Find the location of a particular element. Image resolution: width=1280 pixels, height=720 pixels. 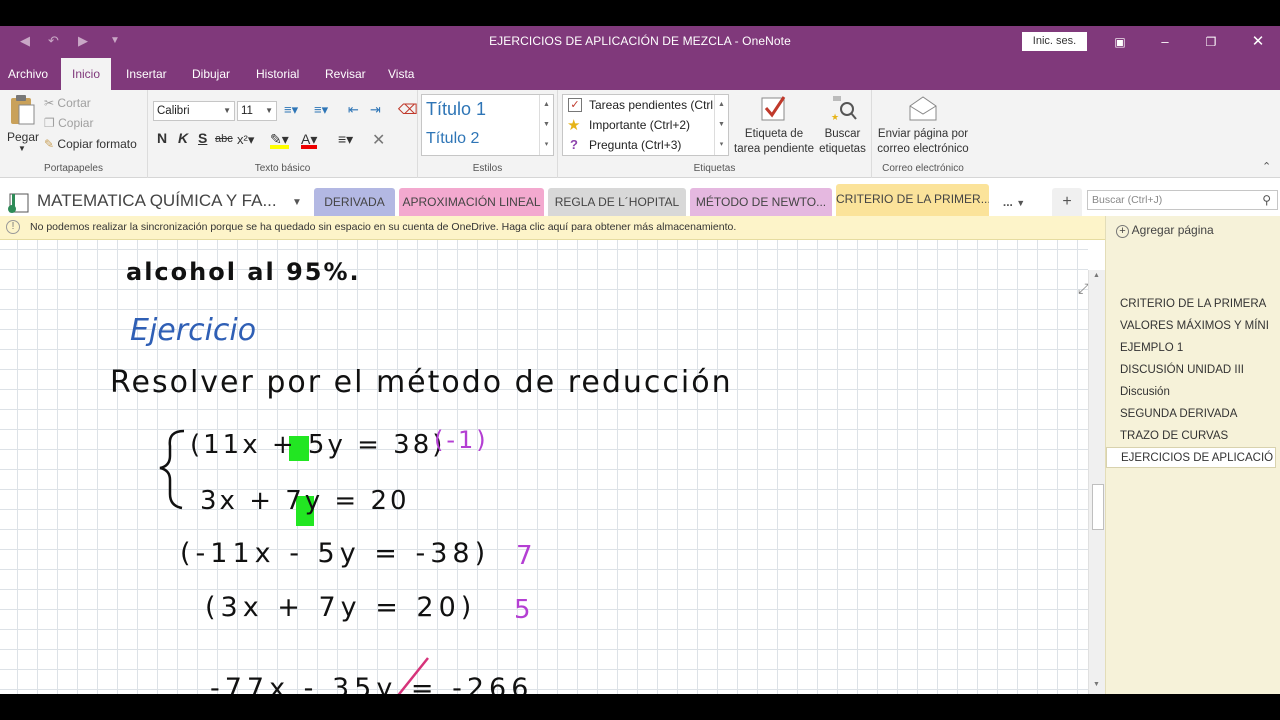

undo-icon: ↶ is located at coordinates (53, 41).